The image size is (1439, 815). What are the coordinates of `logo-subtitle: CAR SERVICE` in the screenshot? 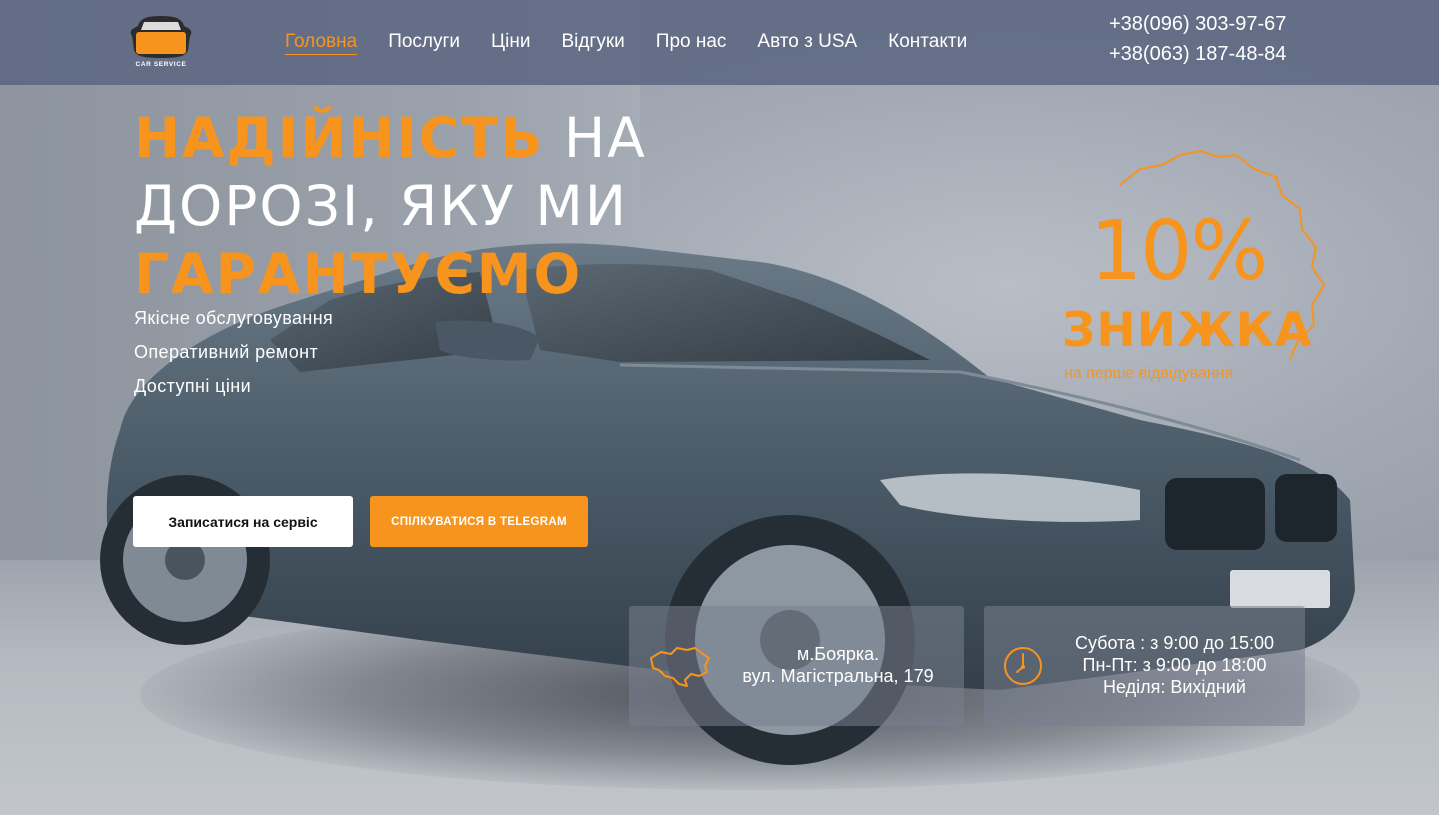 It's located at (161, 64).